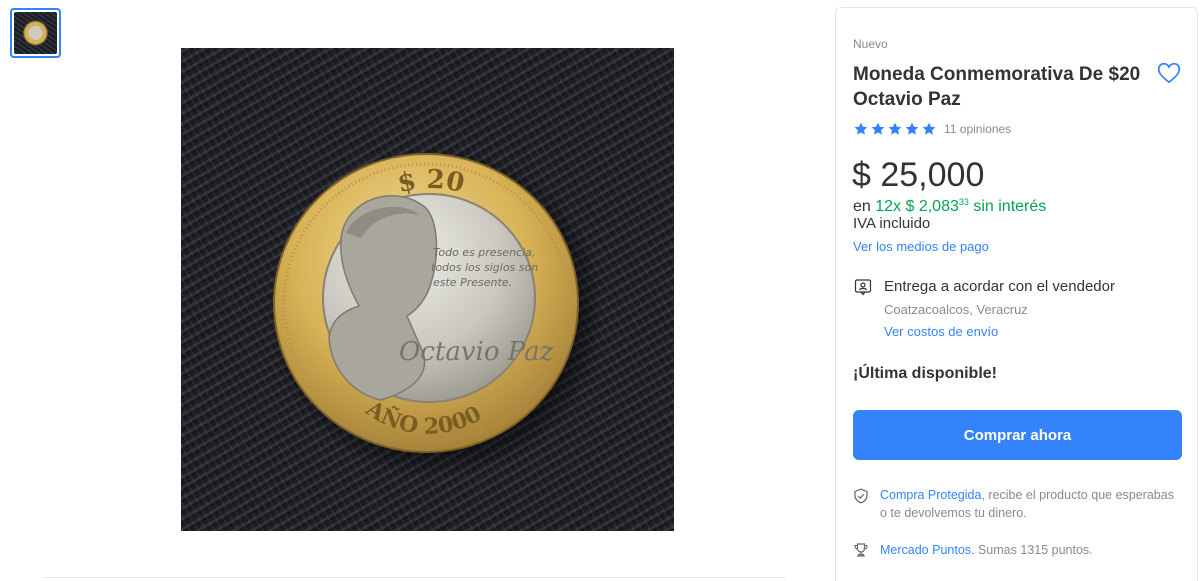  I want to click on coin-denomination: $ 20, so click(431, 182).